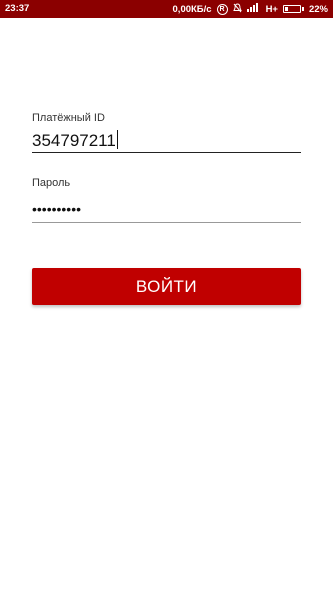 This screenshot has width=333, height=592. I want to click on payment-id-label: Платёжный ID, so click(68, 118).